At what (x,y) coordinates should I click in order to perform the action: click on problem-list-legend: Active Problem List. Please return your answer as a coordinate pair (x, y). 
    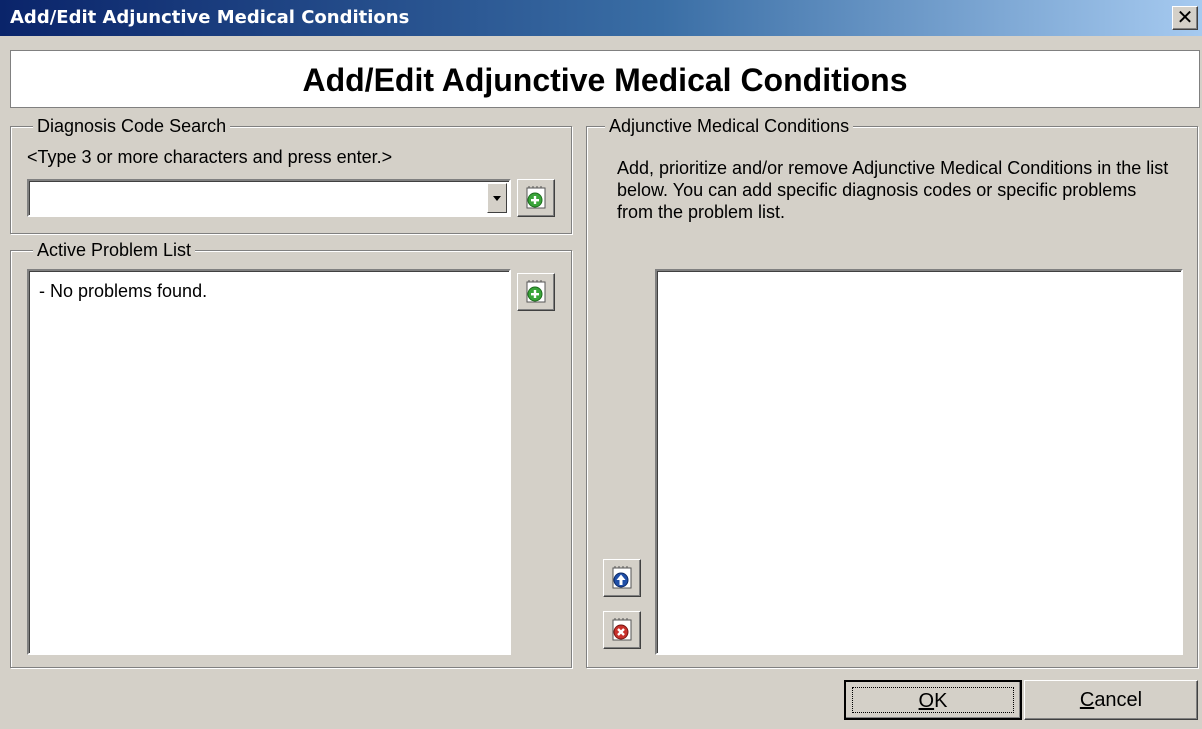
    Looking at the image, I should click on (114, 250).